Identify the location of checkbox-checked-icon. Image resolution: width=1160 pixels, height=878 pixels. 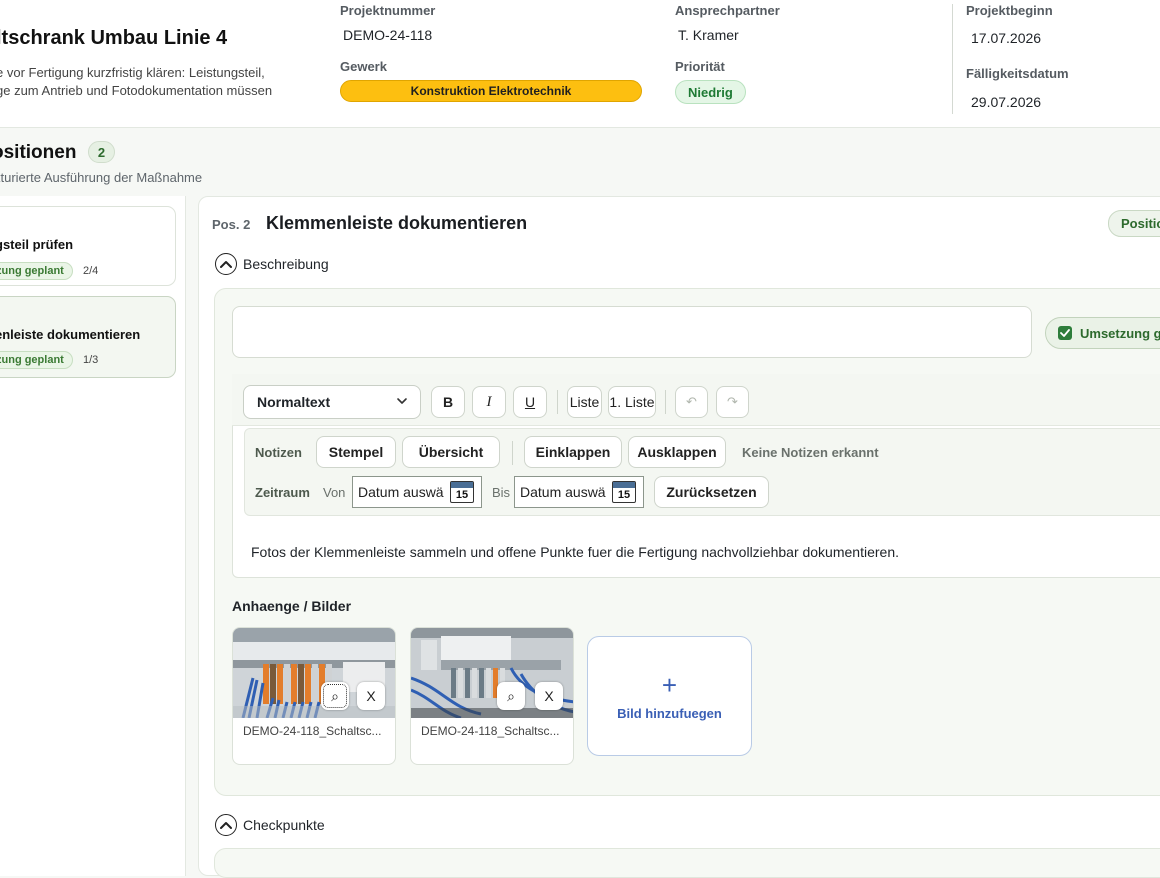
(1065, 333).